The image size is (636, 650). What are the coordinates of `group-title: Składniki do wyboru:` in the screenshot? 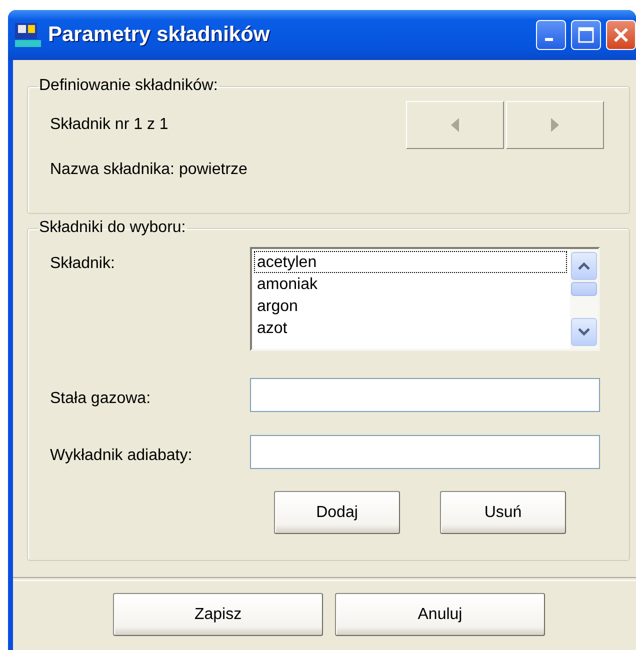 It's located at (112, 228).